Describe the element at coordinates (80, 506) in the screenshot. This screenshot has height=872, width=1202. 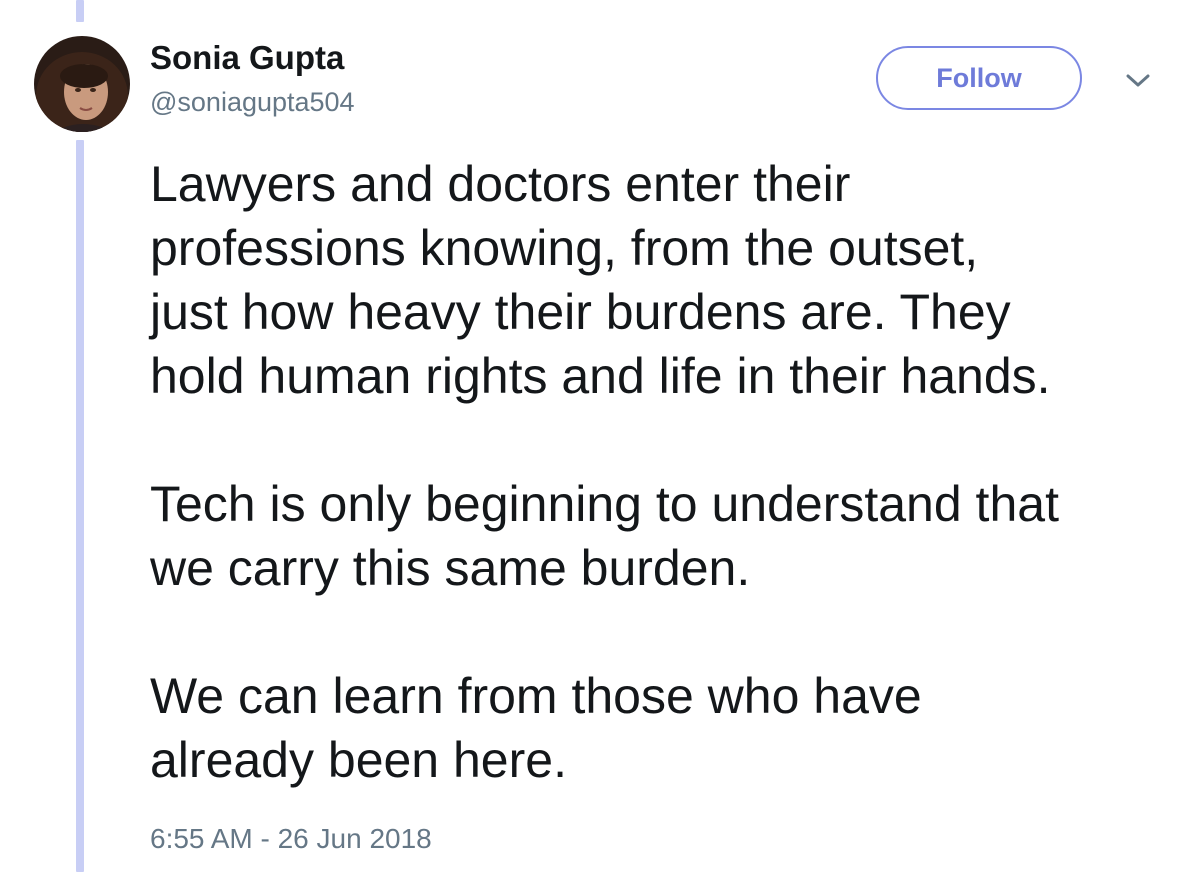
I see `thread-line-bottom` at that location.